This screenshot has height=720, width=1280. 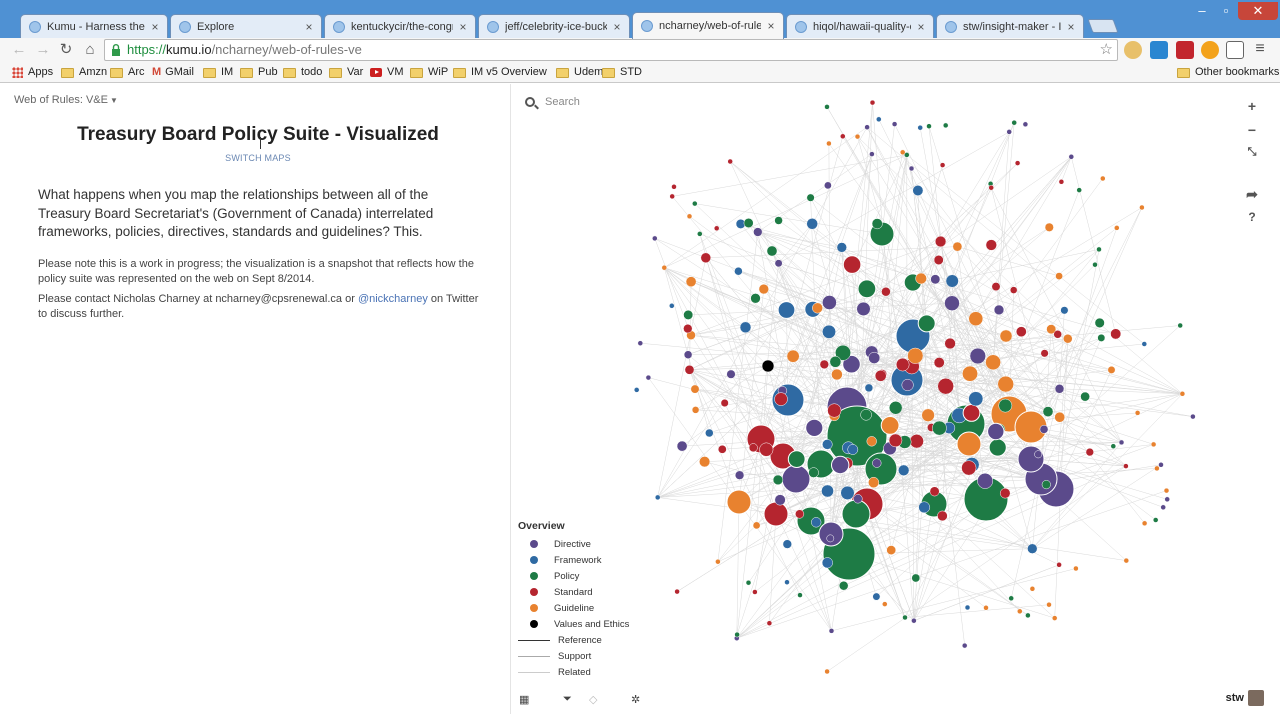 I want to click on twitter-link: @nickcharney, so click(x=393, y=299).